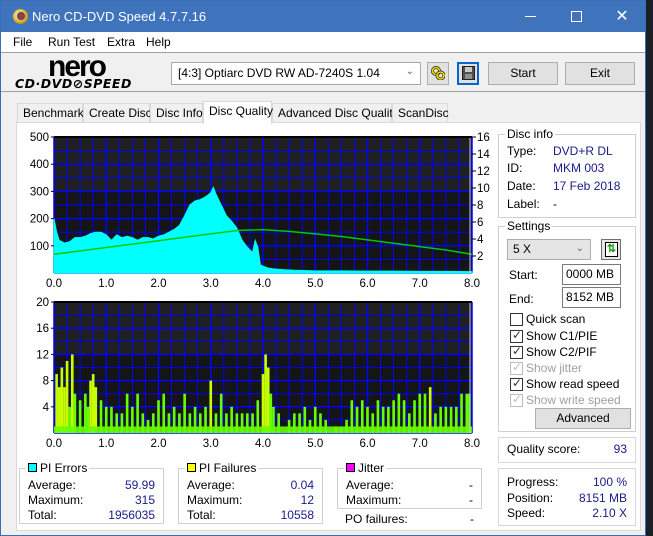 Image resolution: width=653 pixels, height=536 pixels. Describe the element at coordinates (32, 467) in the screenshot. I see `pi-errors-color-swatch` at that location.